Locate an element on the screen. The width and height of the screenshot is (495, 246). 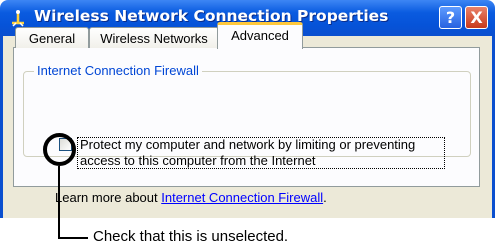
callout-text: Check that this is unselected. is located at coordinates (191, 236).